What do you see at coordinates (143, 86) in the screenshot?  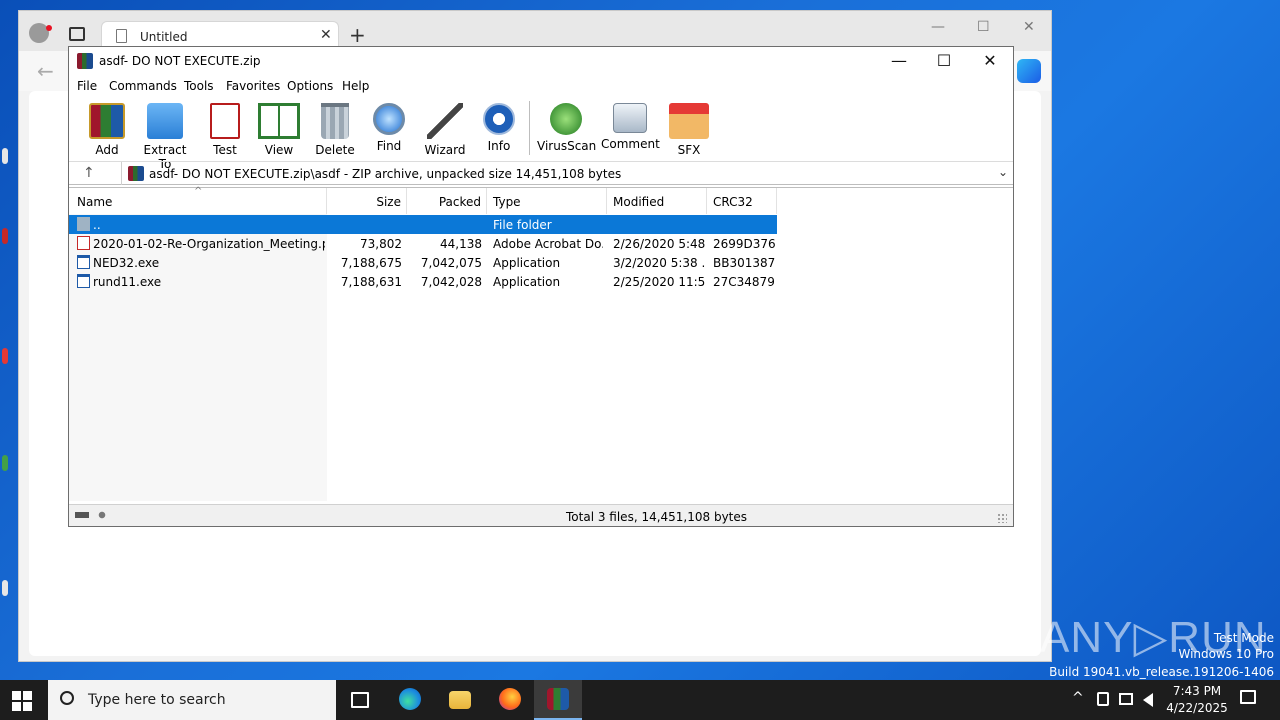 I see `menu-commands: Commands` at bounding box center [143, 86].